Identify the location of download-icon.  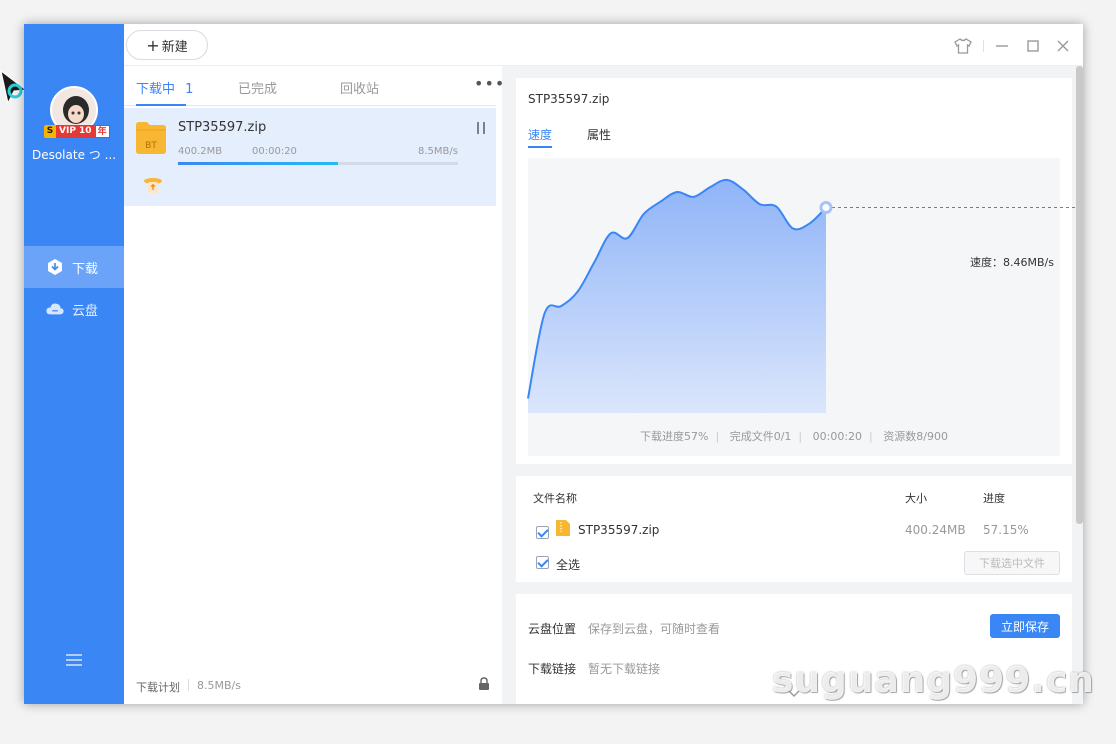
(55, 267).